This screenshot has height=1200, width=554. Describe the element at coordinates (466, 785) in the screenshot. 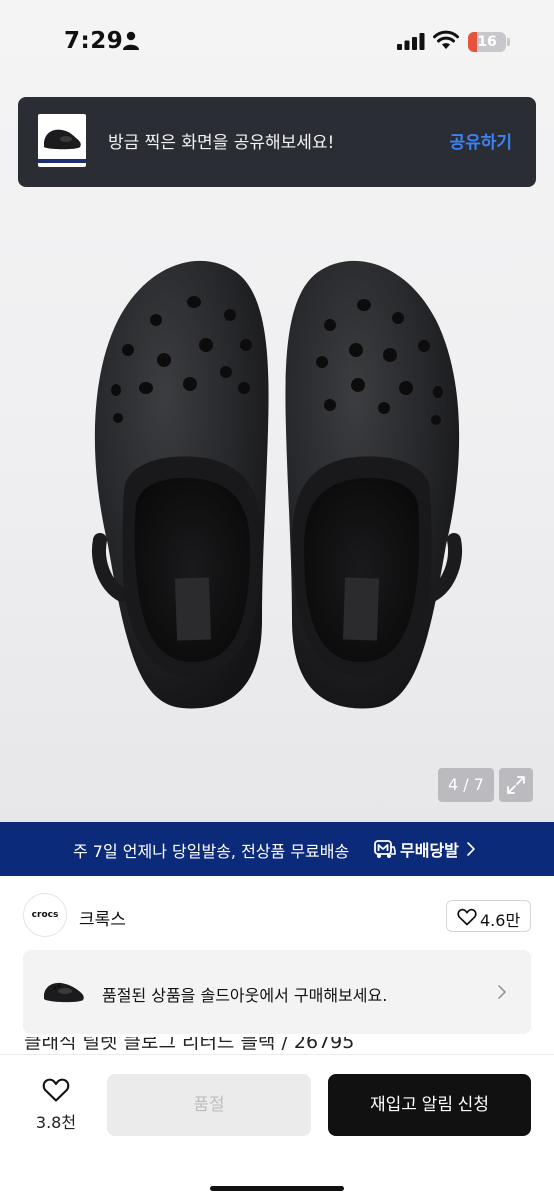

I see `image-counter: 4 / 7` at that location.